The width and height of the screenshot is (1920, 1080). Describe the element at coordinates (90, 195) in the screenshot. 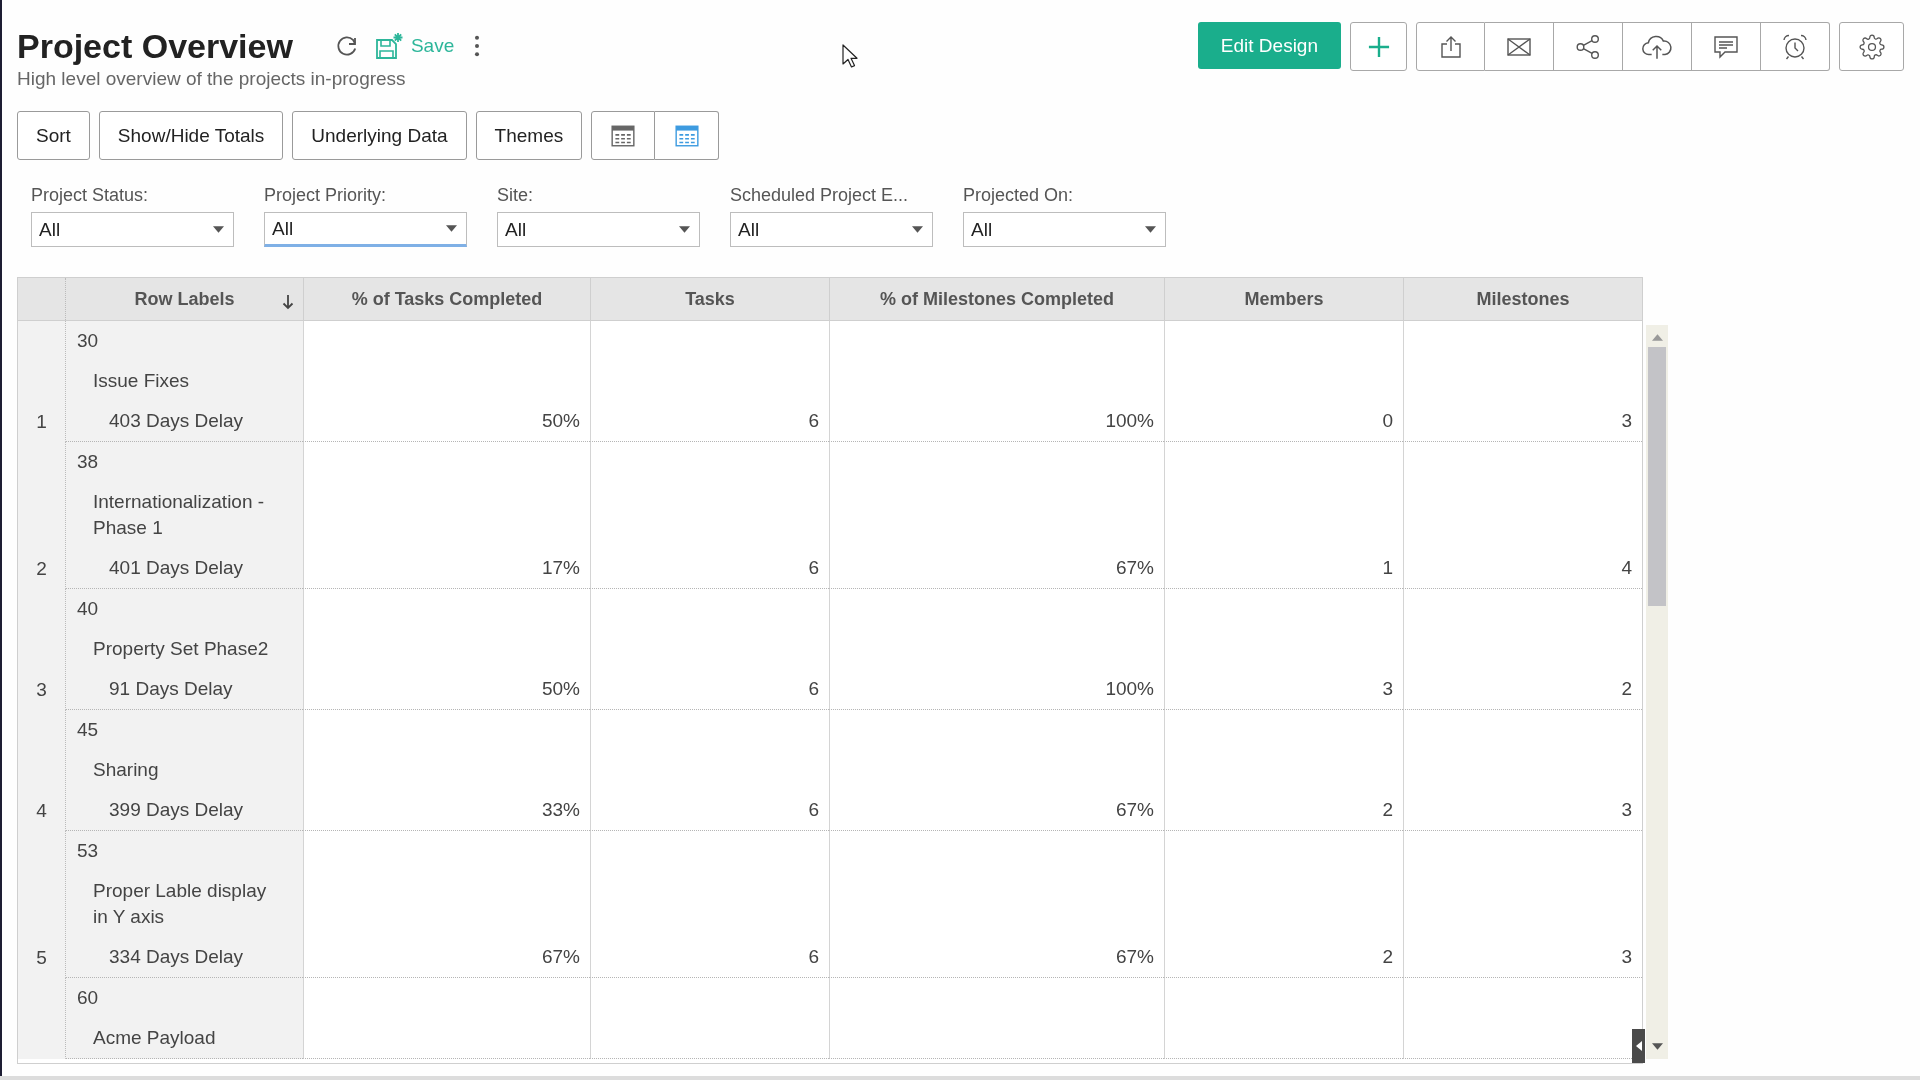

I see `filter-label: Project Status:` at that location.